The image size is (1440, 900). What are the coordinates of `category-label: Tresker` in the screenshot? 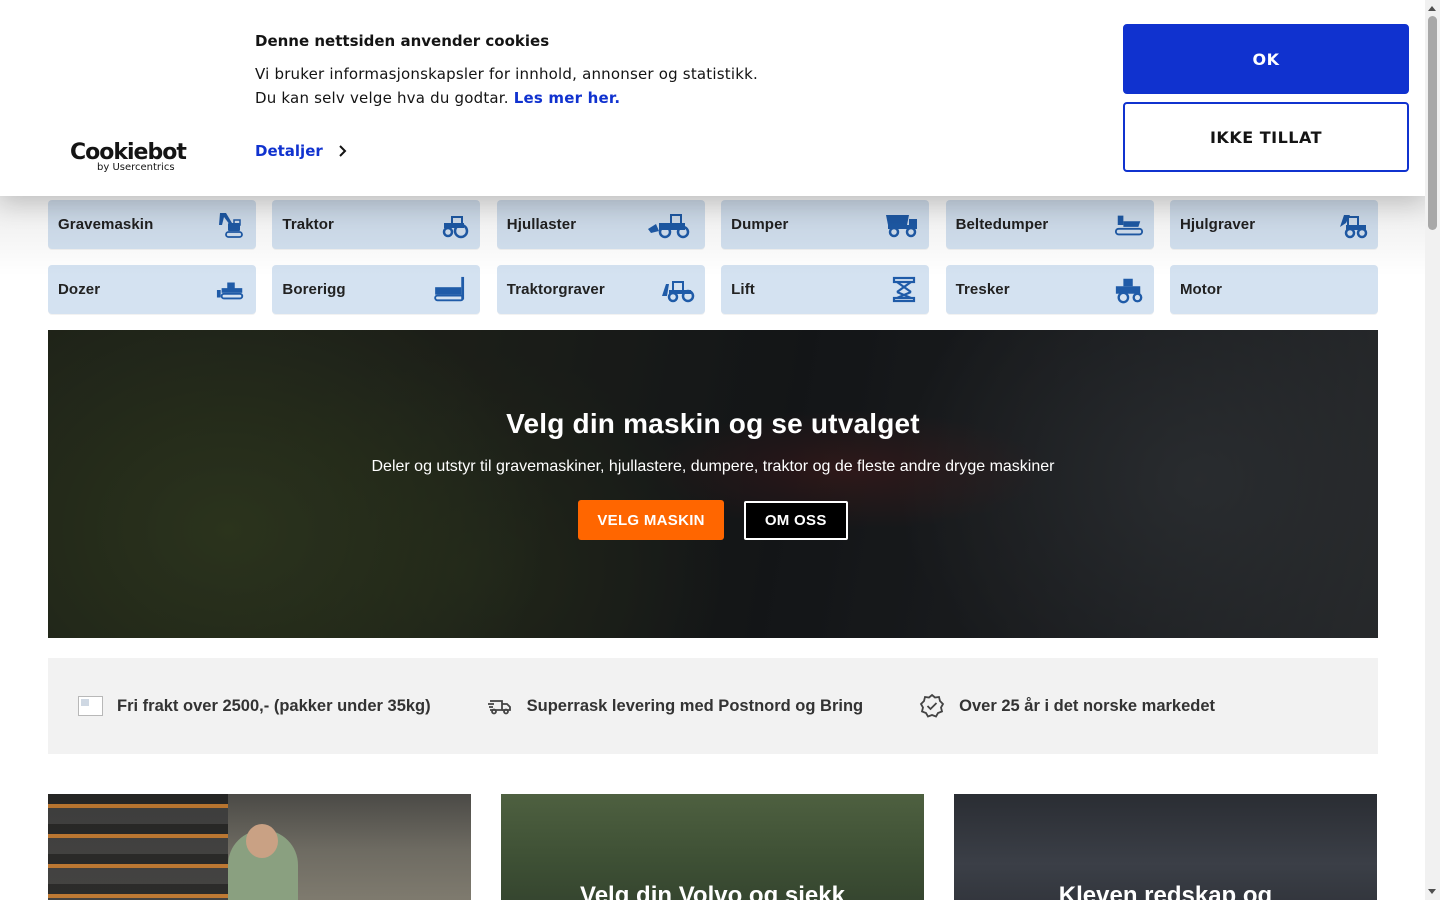 It's located at (982, 289).